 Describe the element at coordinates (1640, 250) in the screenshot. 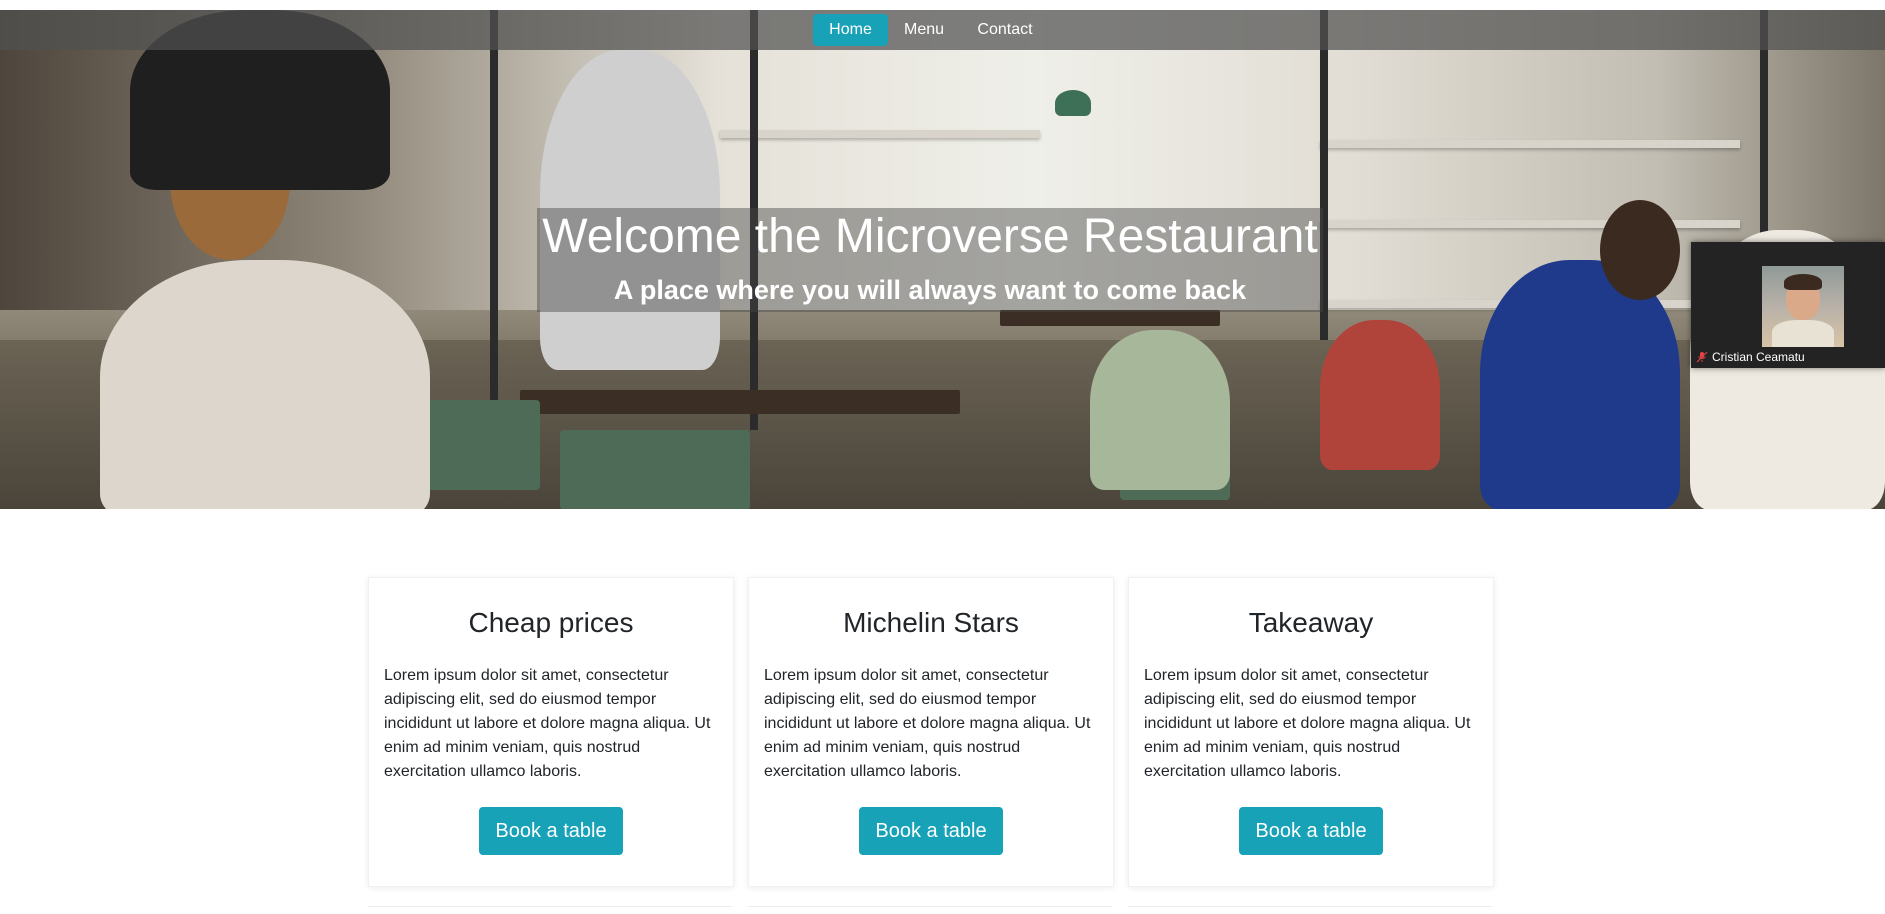

I see `hero-person-head` at that location.